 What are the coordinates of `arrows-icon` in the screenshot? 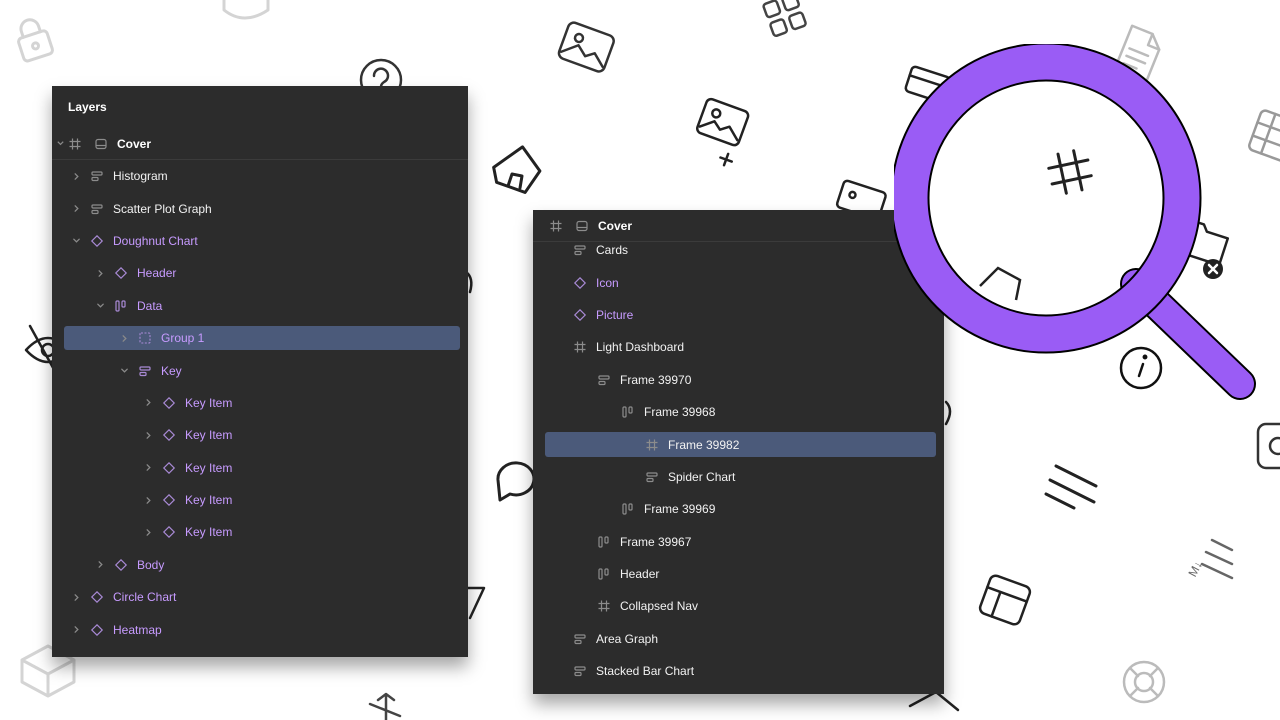 It's located at (385, 706).